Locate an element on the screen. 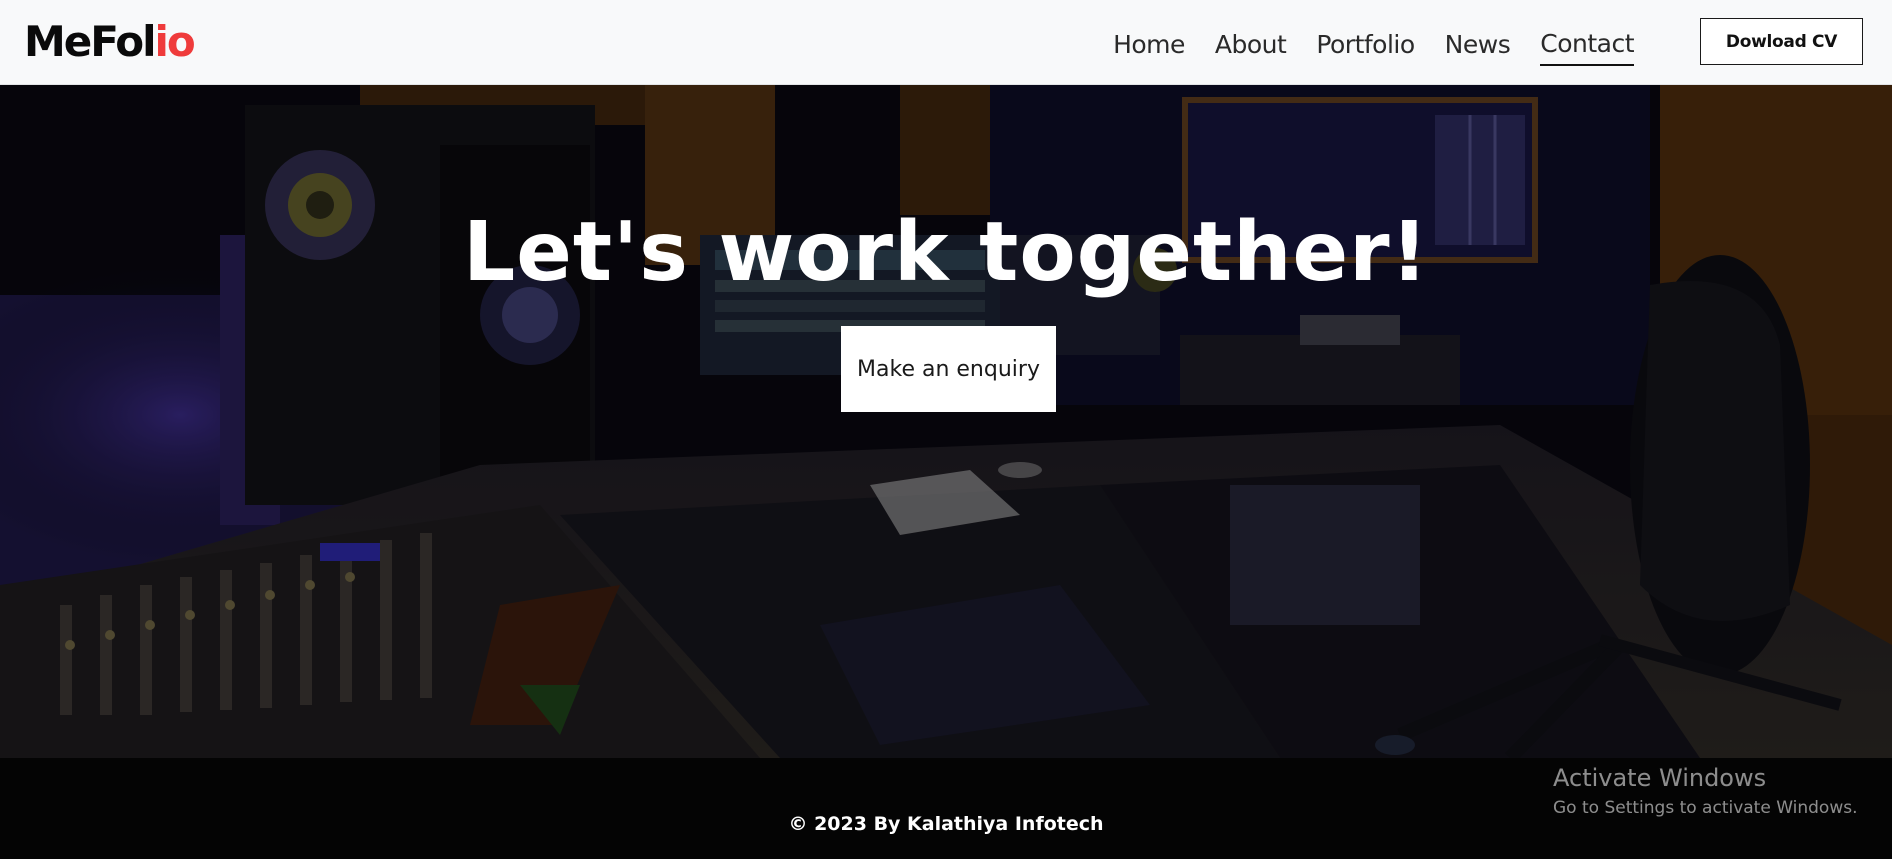  nav-link-contact: Contact is located at coordinates (1587, 42).